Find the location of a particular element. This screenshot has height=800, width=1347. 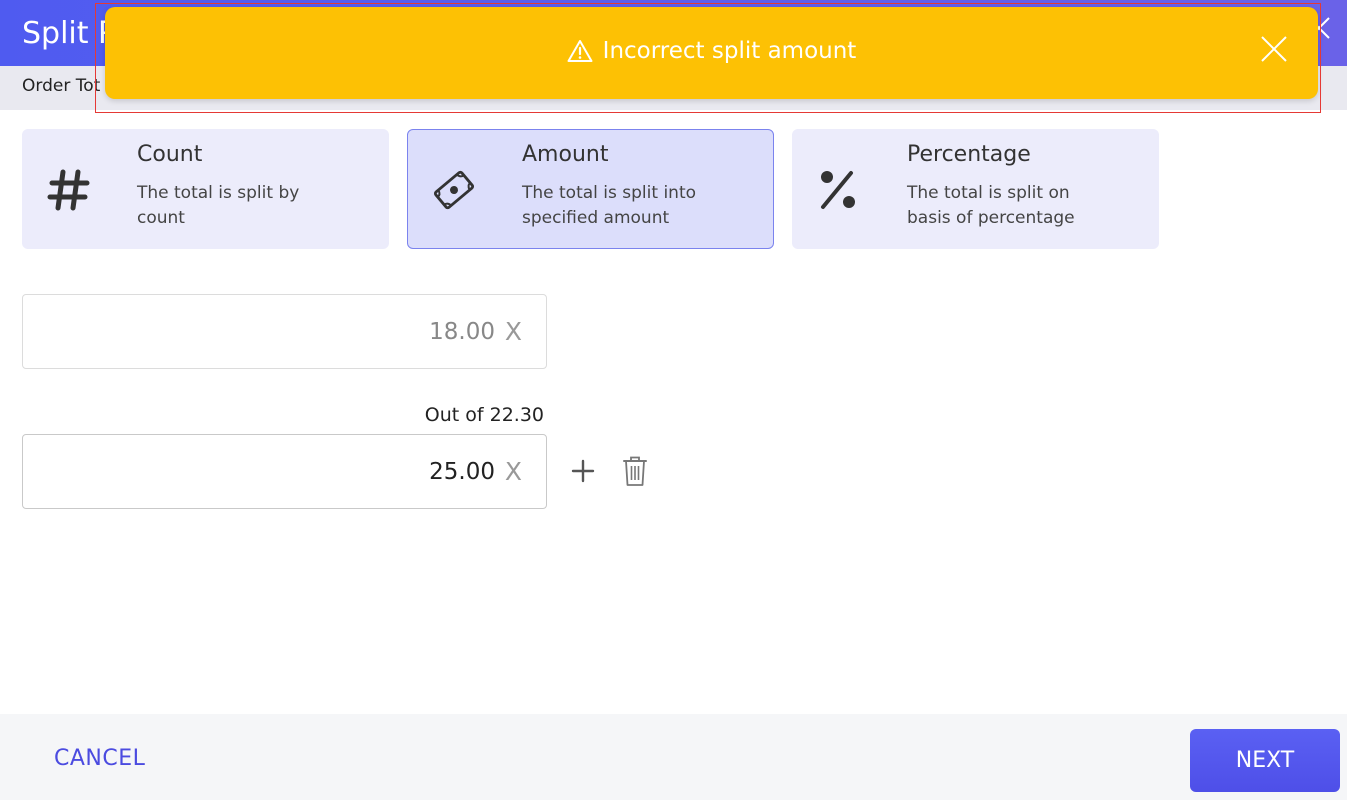

toast-content: Incorrect split amount is located at coordinates (711, 51).